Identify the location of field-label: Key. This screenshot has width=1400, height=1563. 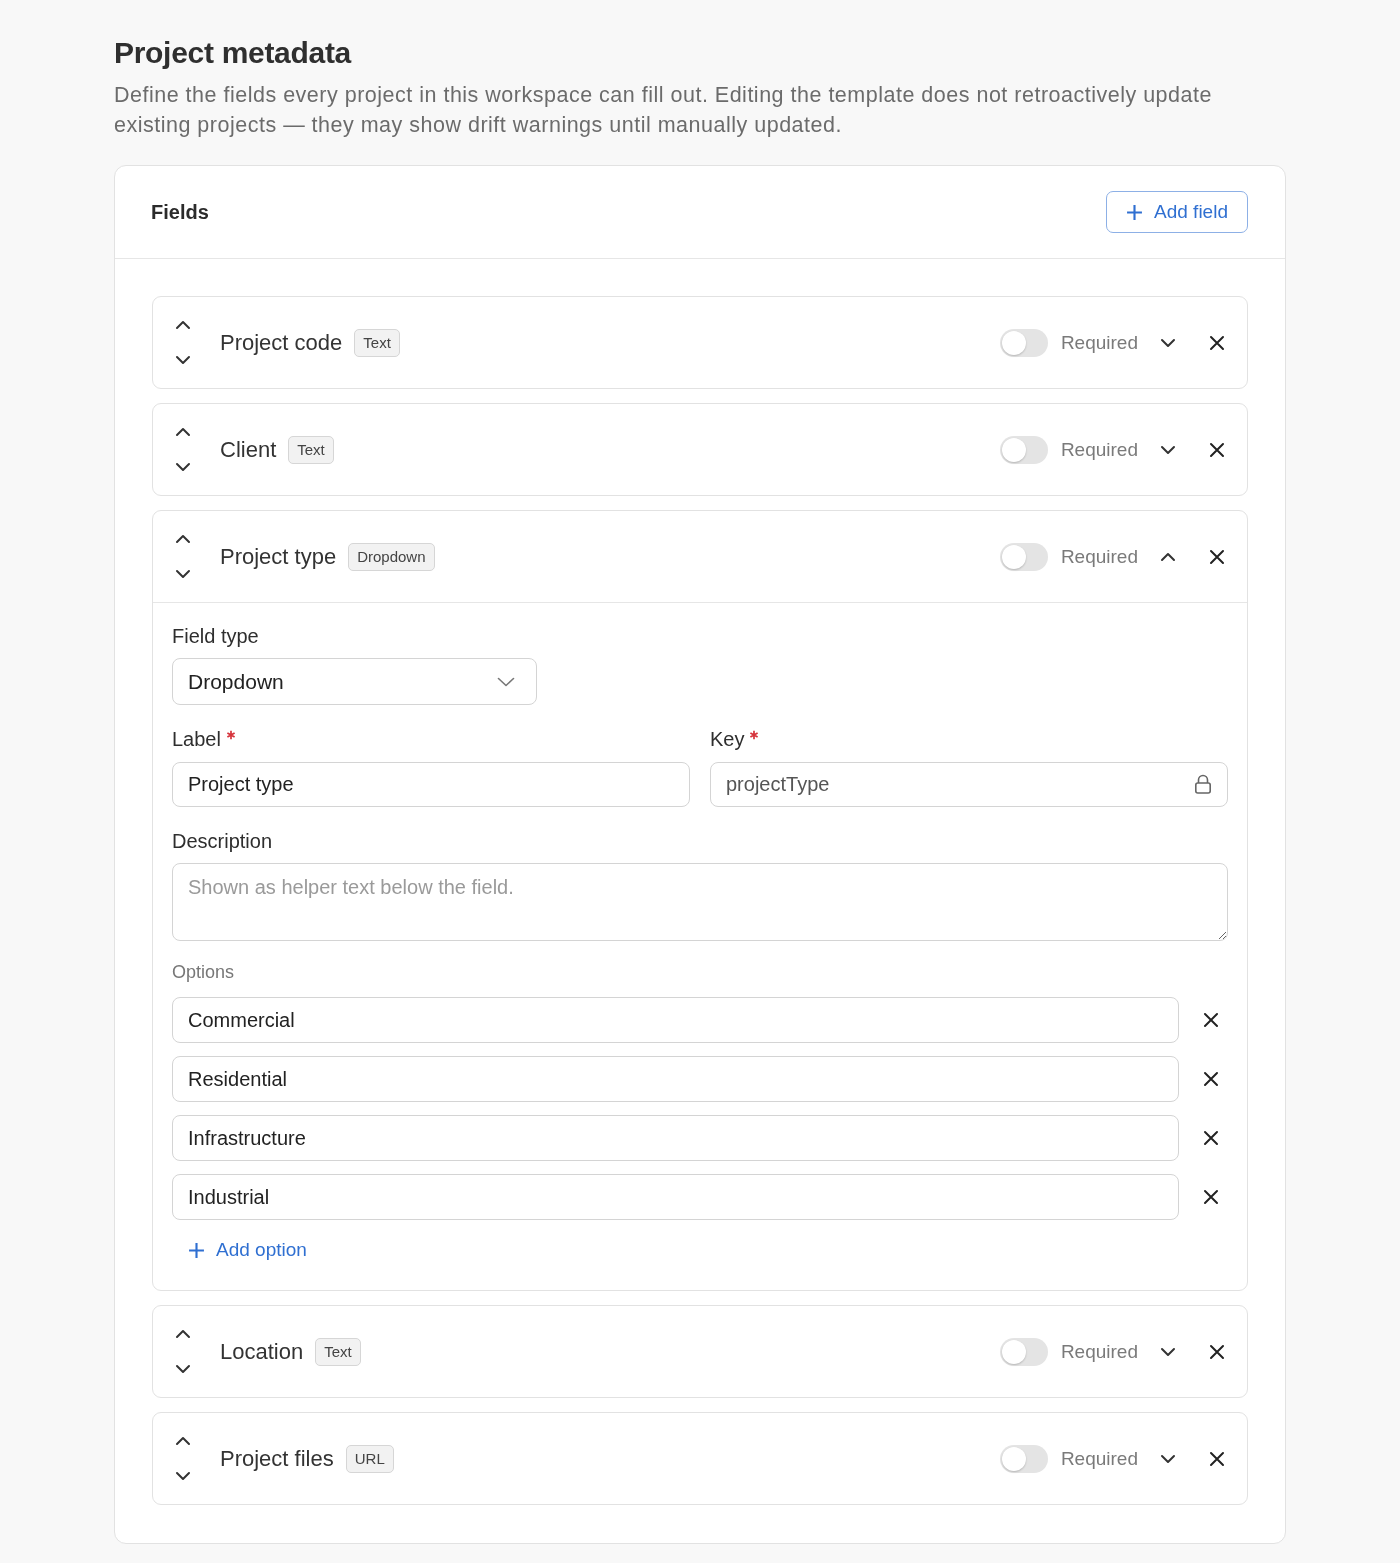
(727, 739).